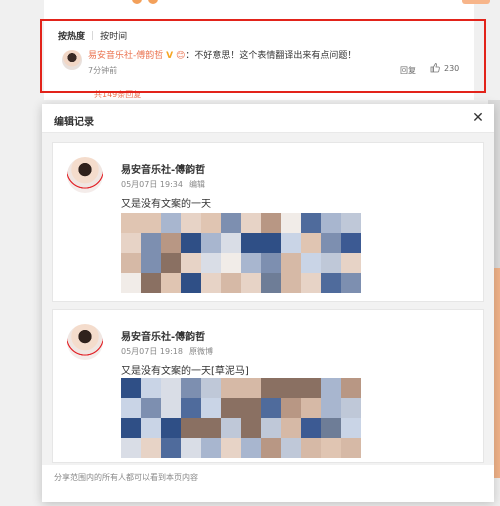 Image resolution: width=500 pixels, height=506 pixels. Describe the element at coordinates (152, 184) in the screenshot. I see `record-time: 05月07日 19:34` at that location.